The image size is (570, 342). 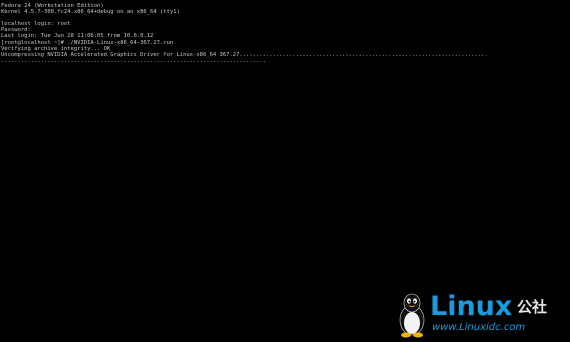 I want to click on linuxidc-watermark: Linux 公社 www.Linuxidc.com, so click(x=482, y=316).